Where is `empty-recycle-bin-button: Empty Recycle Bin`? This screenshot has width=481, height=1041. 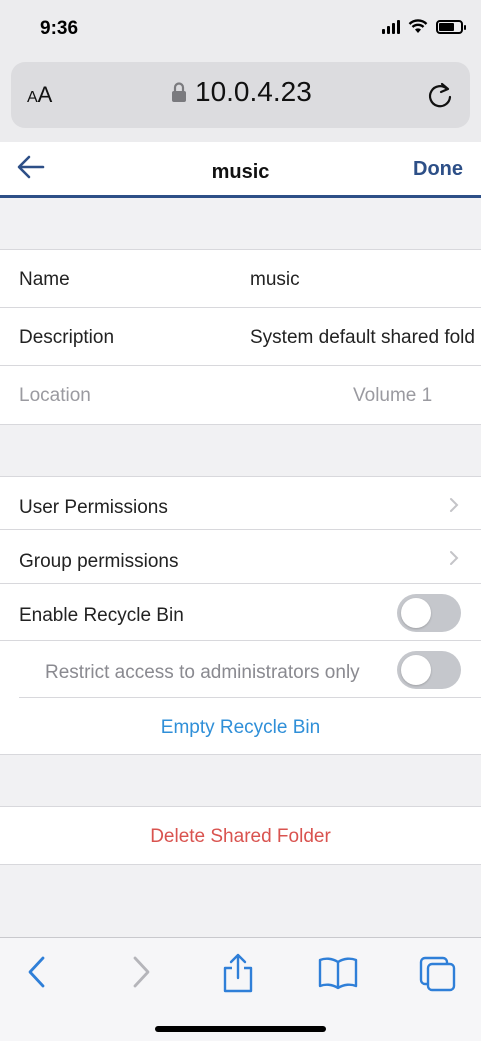 empty-recycle-bin-button: Empty Recycle Bin is located at coordinates (240, 728).